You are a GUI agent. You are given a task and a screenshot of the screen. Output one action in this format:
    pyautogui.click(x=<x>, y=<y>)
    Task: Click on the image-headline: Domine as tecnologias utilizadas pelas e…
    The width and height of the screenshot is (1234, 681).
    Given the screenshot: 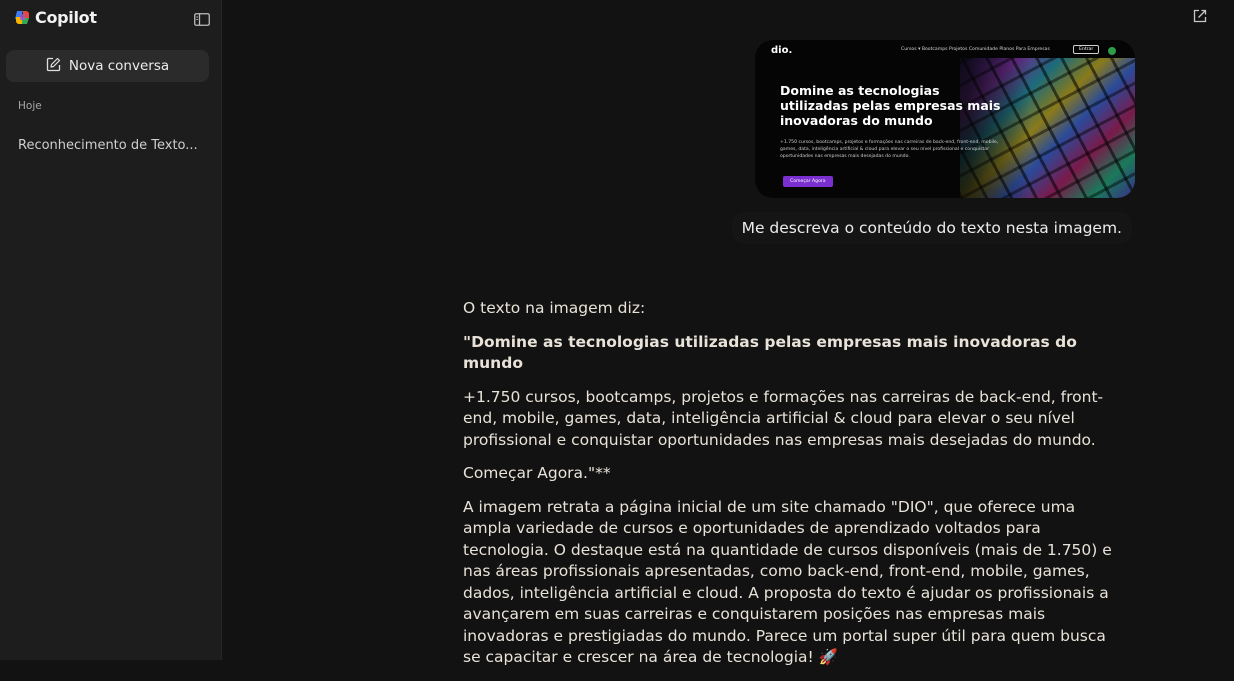 What is the action you would take?
    pyautogui.click(x=890, y=105)
    